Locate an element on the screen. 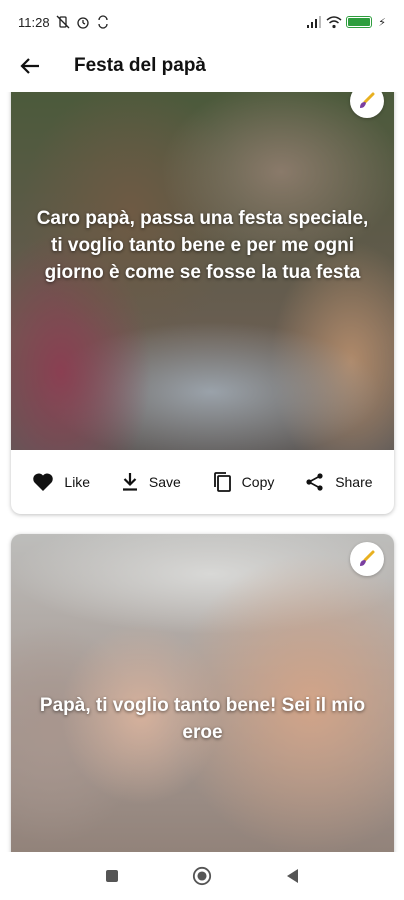  home-button is located at coordinates (202, 876).